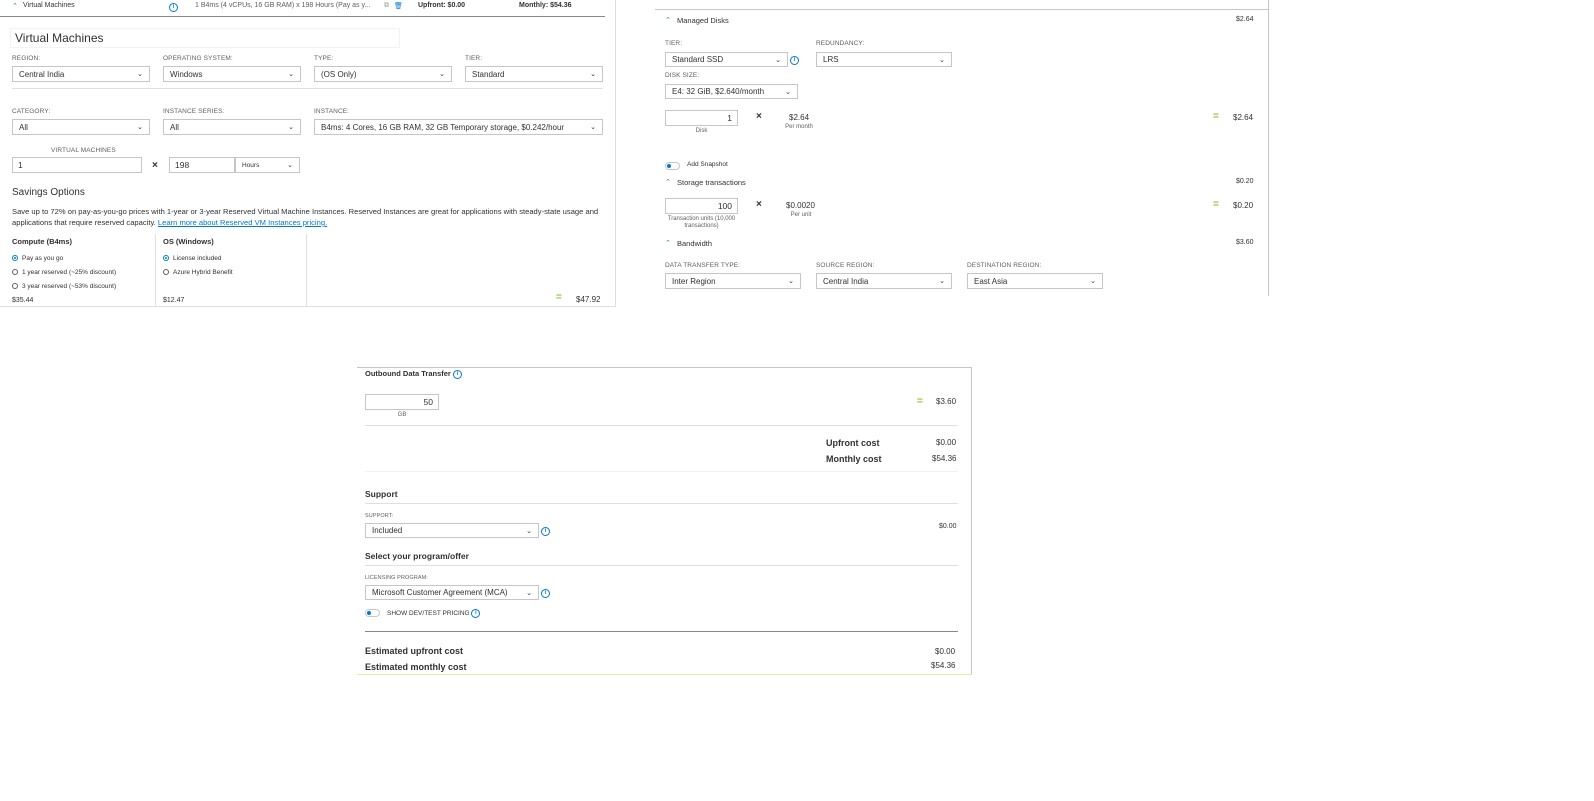 Image resolution: width=1594 pixels, height=801 pixels. Describe the element at coordinates (733, 281) in the screenshot. I see `transfer-type-select: Inter Region ⌄` at that location.